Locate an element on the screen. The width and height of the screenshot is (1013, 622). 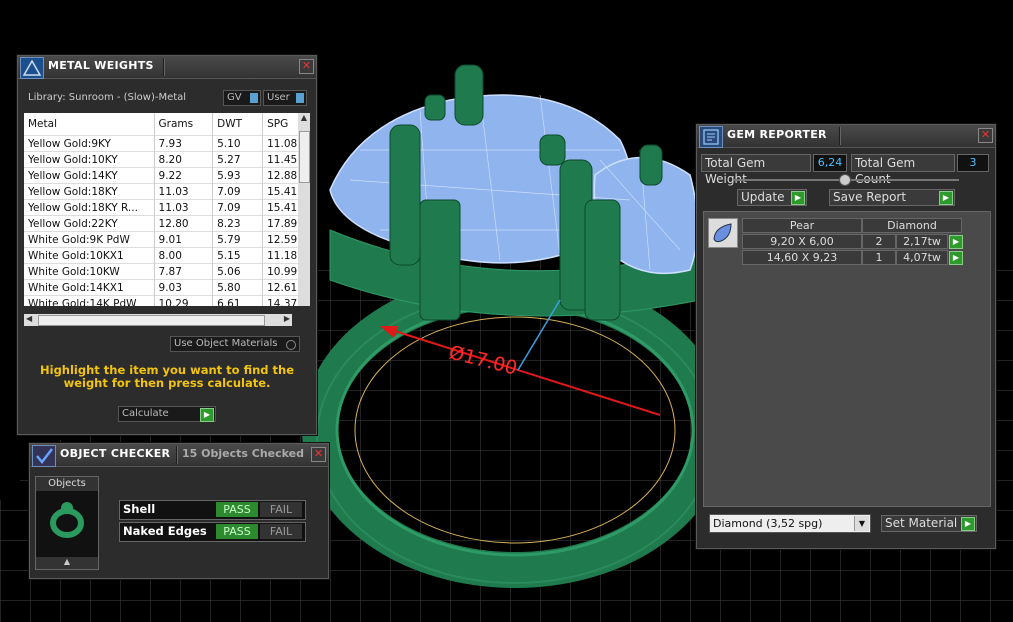
horizontal-scrollbar: ◀ ▶ is located at coordinates (158, 320).